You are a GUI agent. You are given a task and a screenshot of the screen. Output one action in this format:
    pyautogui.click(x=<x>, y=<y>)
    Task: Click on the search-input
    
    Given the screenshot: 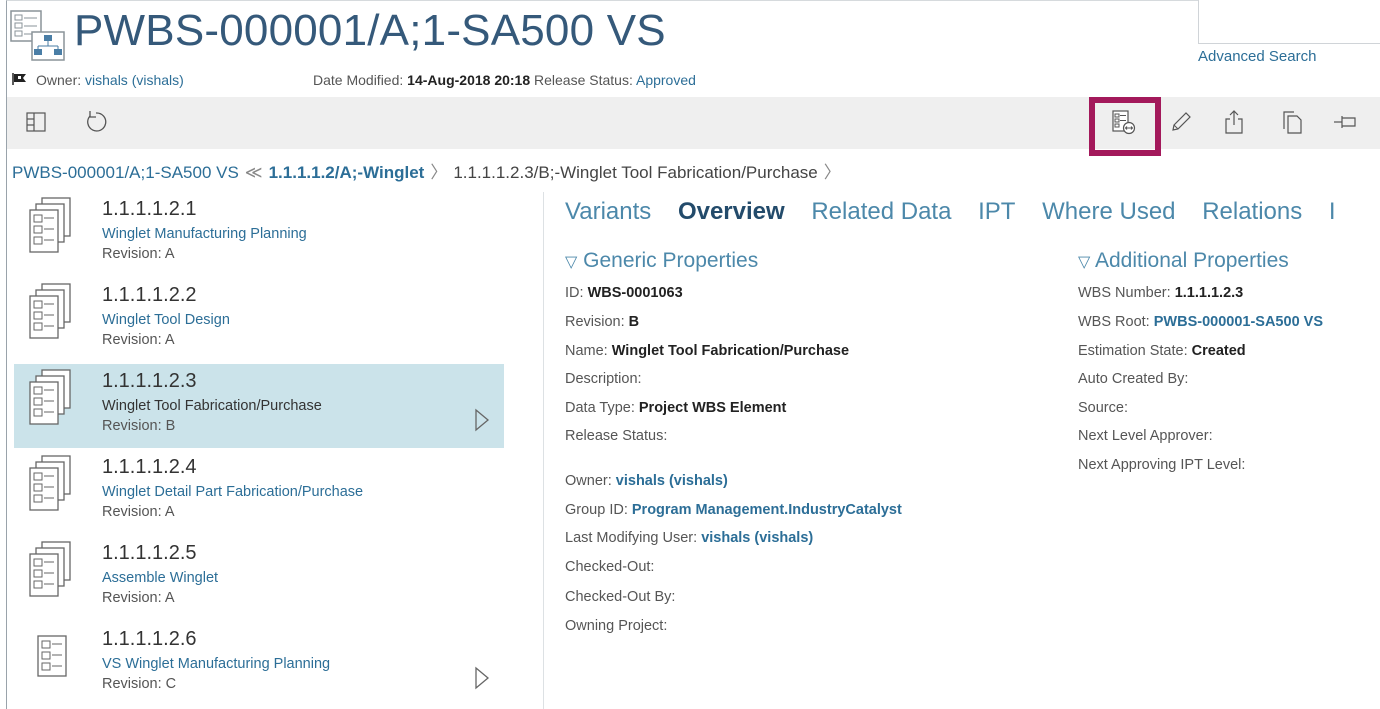 What is the action you would take?
    pyautogui.click(x=1289, y=22)
    